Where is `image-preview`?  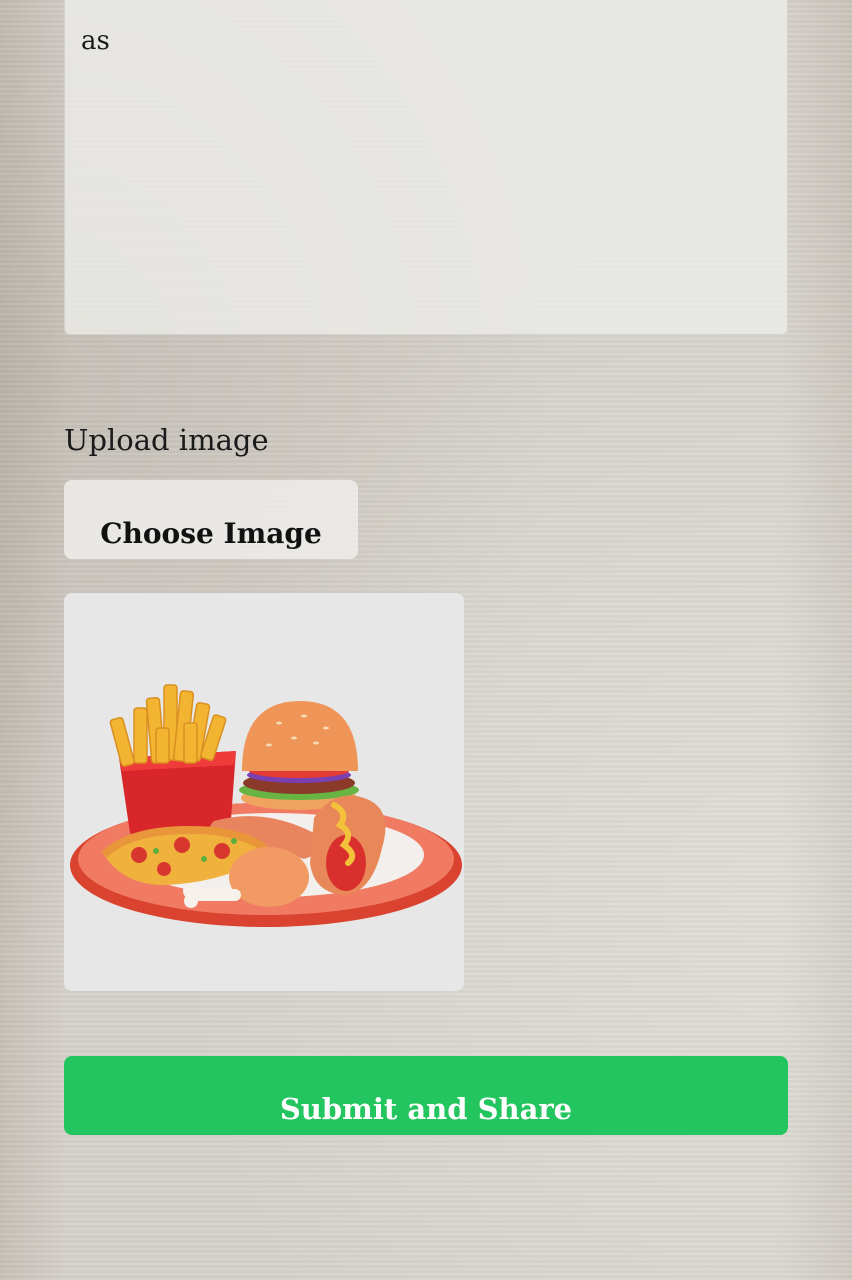 image-preview is located at coordinates (264, 792).